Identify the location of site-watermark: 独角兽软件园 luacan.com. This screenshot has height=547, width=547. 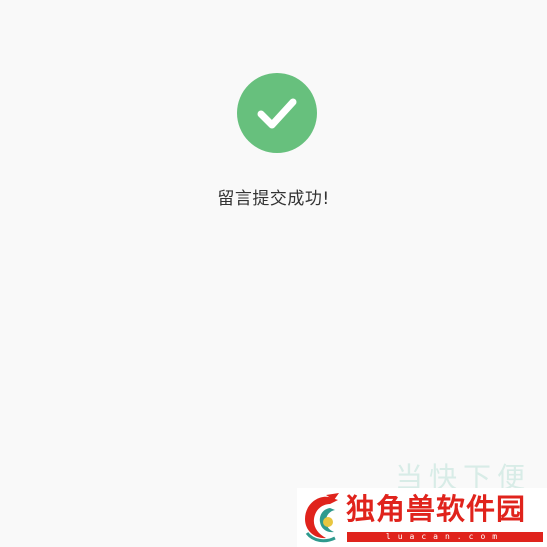
(422, 517).